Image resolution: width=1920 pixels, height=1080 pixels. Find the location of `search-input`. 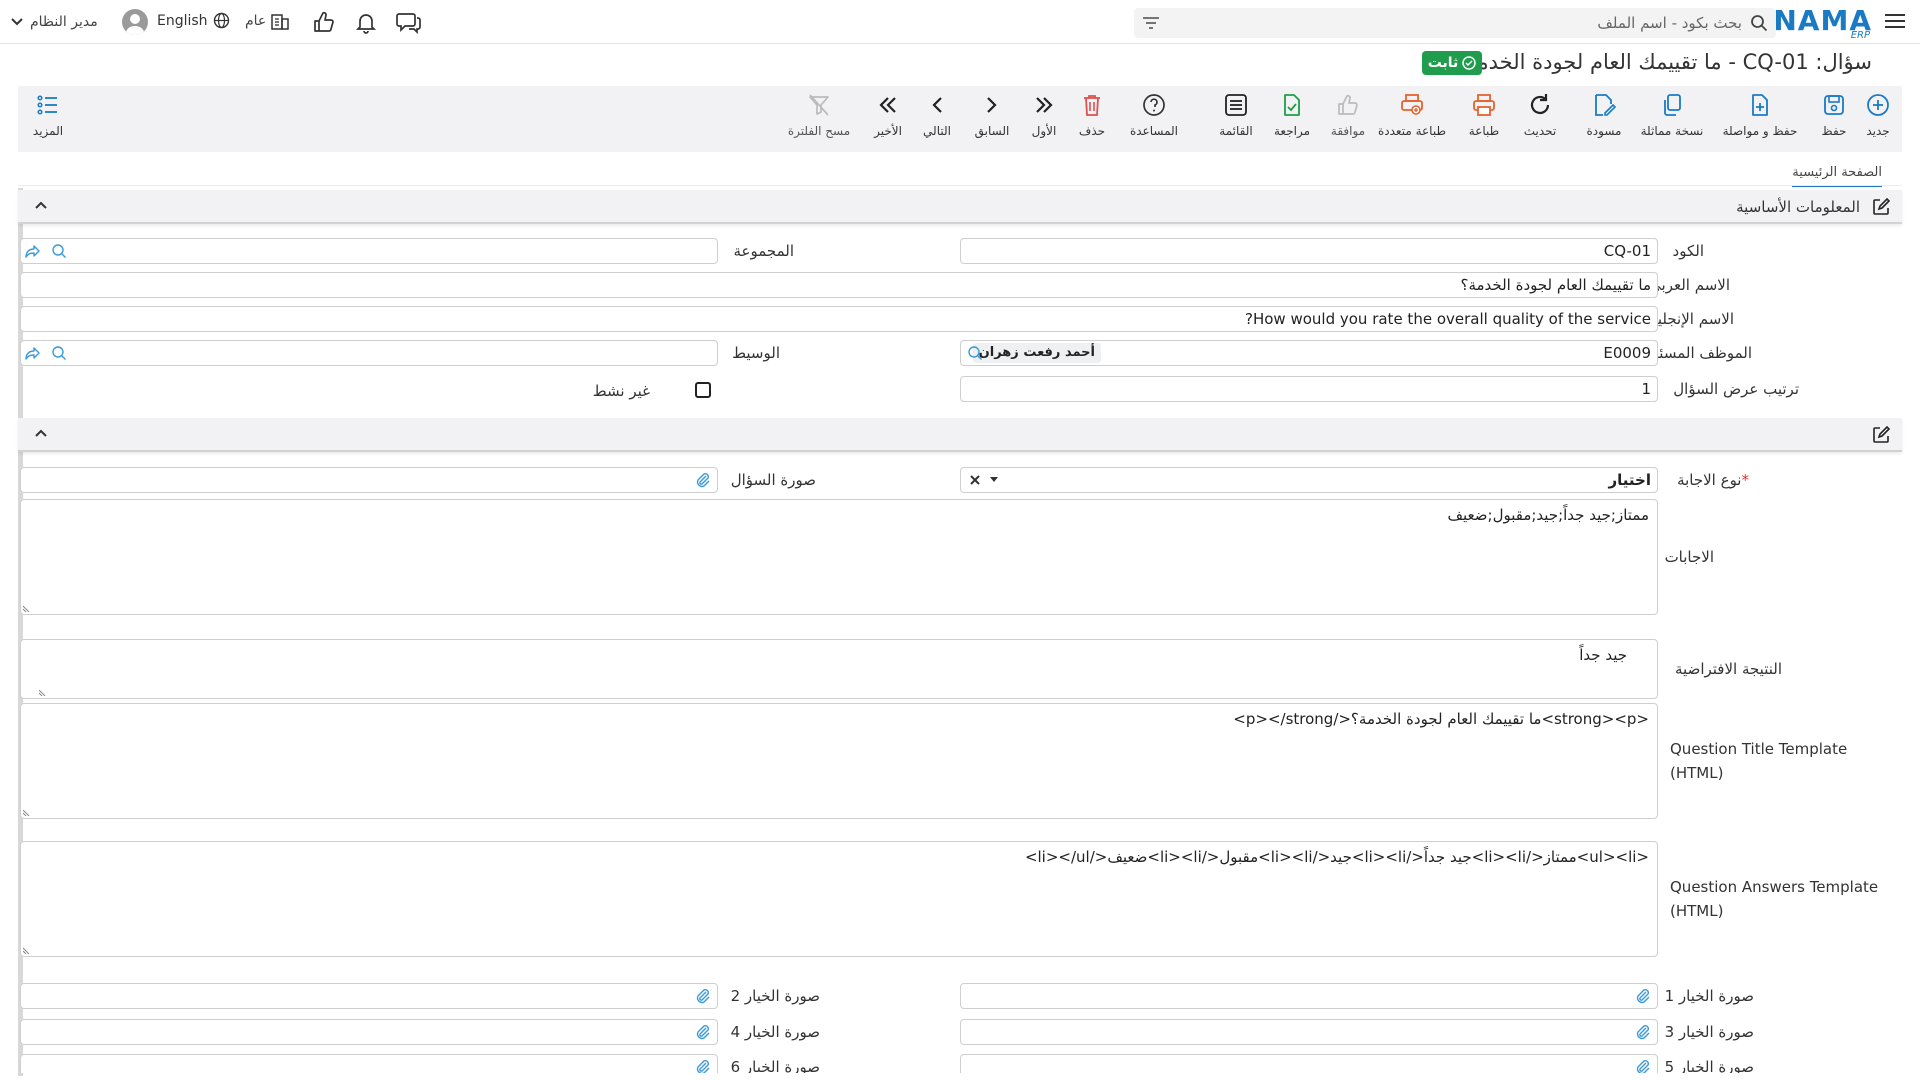

search-input is located at coordinates (1472, 23).